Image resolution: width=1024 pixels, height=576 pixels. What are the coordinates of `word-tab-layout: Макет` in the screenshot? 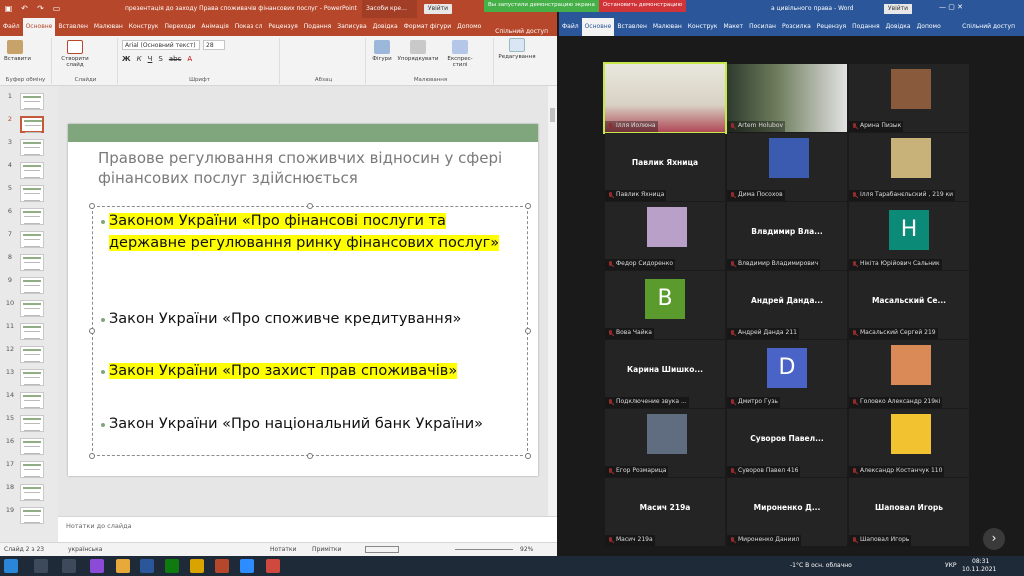 It's located at (733, 27).